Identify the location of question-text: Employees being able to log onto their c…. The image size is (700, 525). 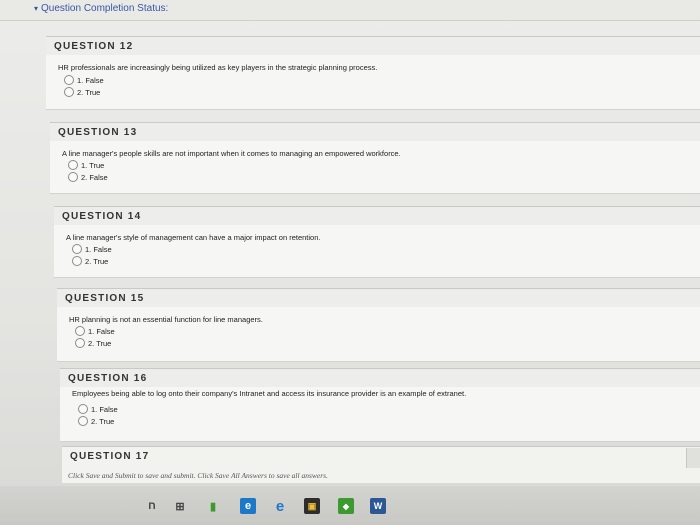
(269, 393).